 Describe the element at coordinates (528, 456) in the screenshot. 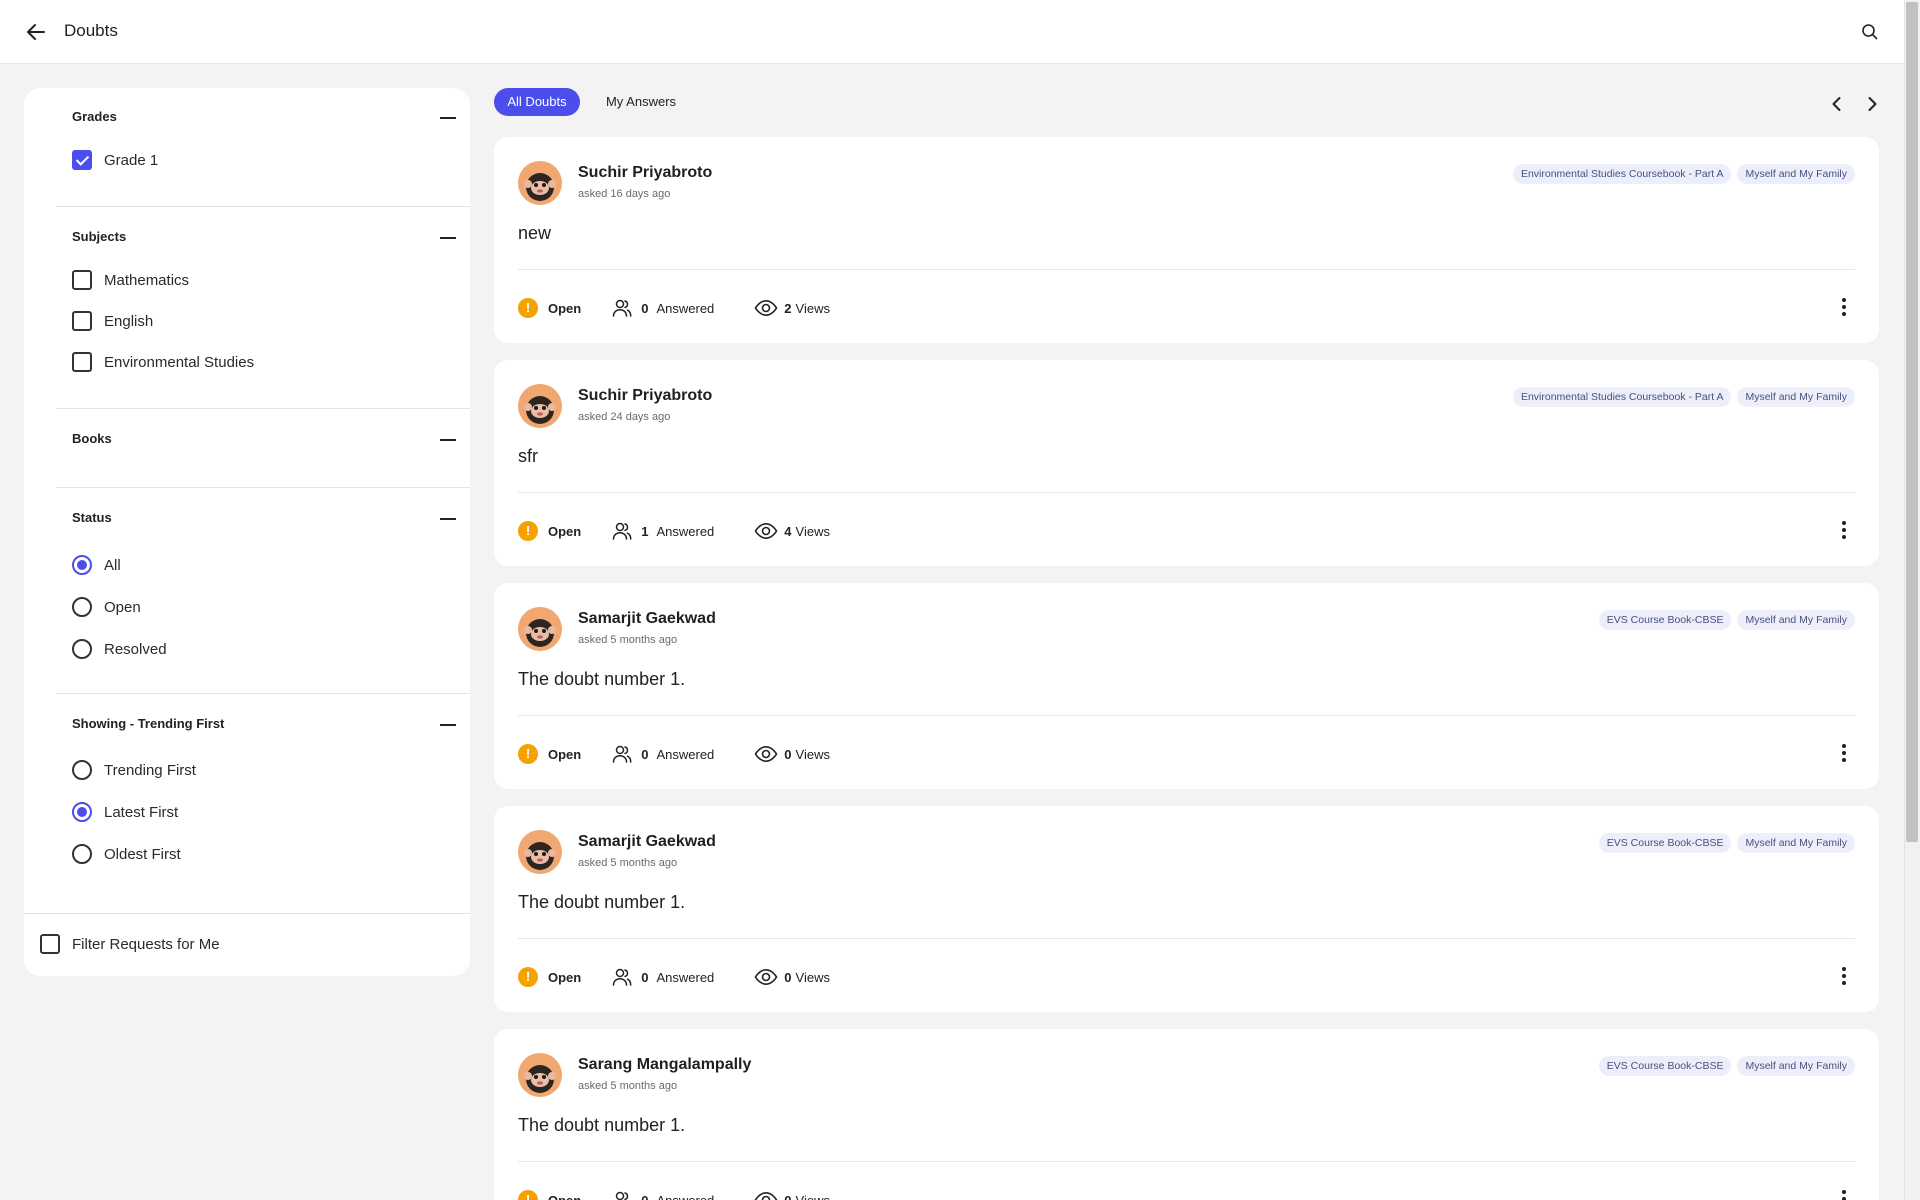

I see `doubt-text: sfr` at that location.